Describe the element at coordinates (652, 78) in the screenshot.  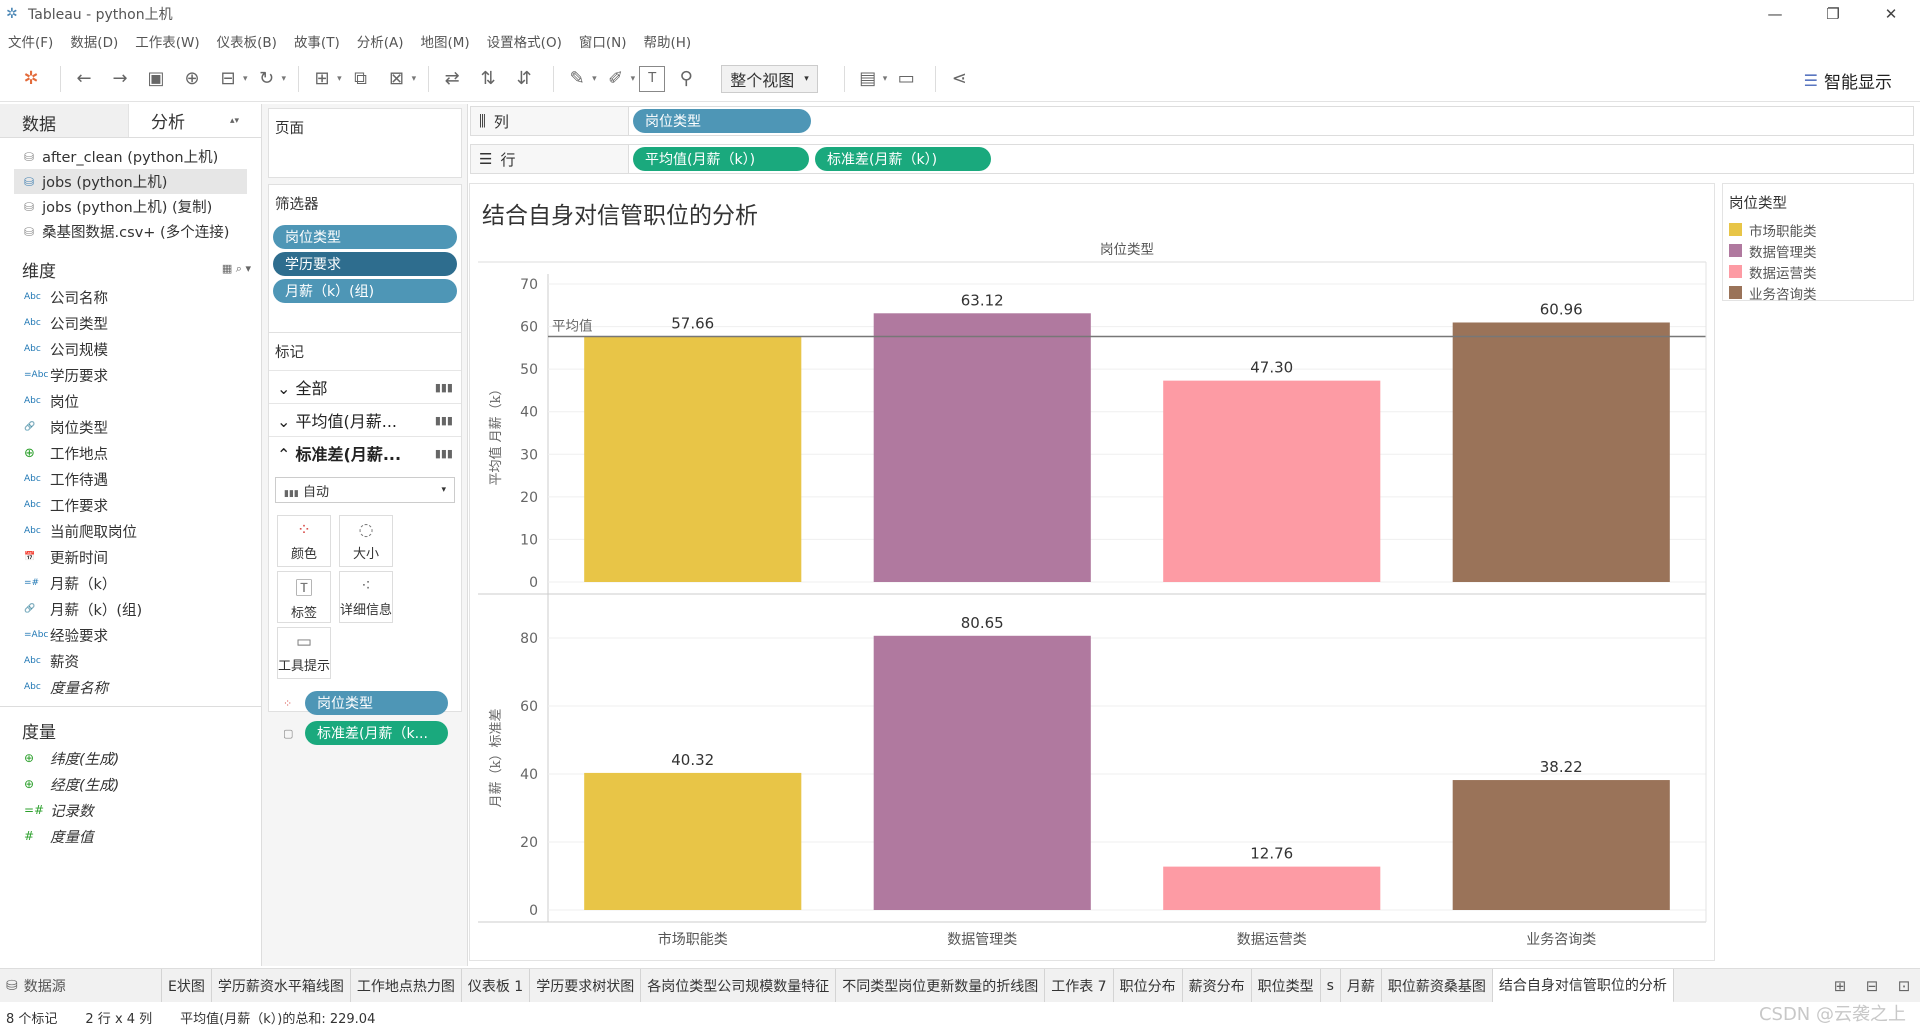
I see `show-labels-icon: T` at that location.